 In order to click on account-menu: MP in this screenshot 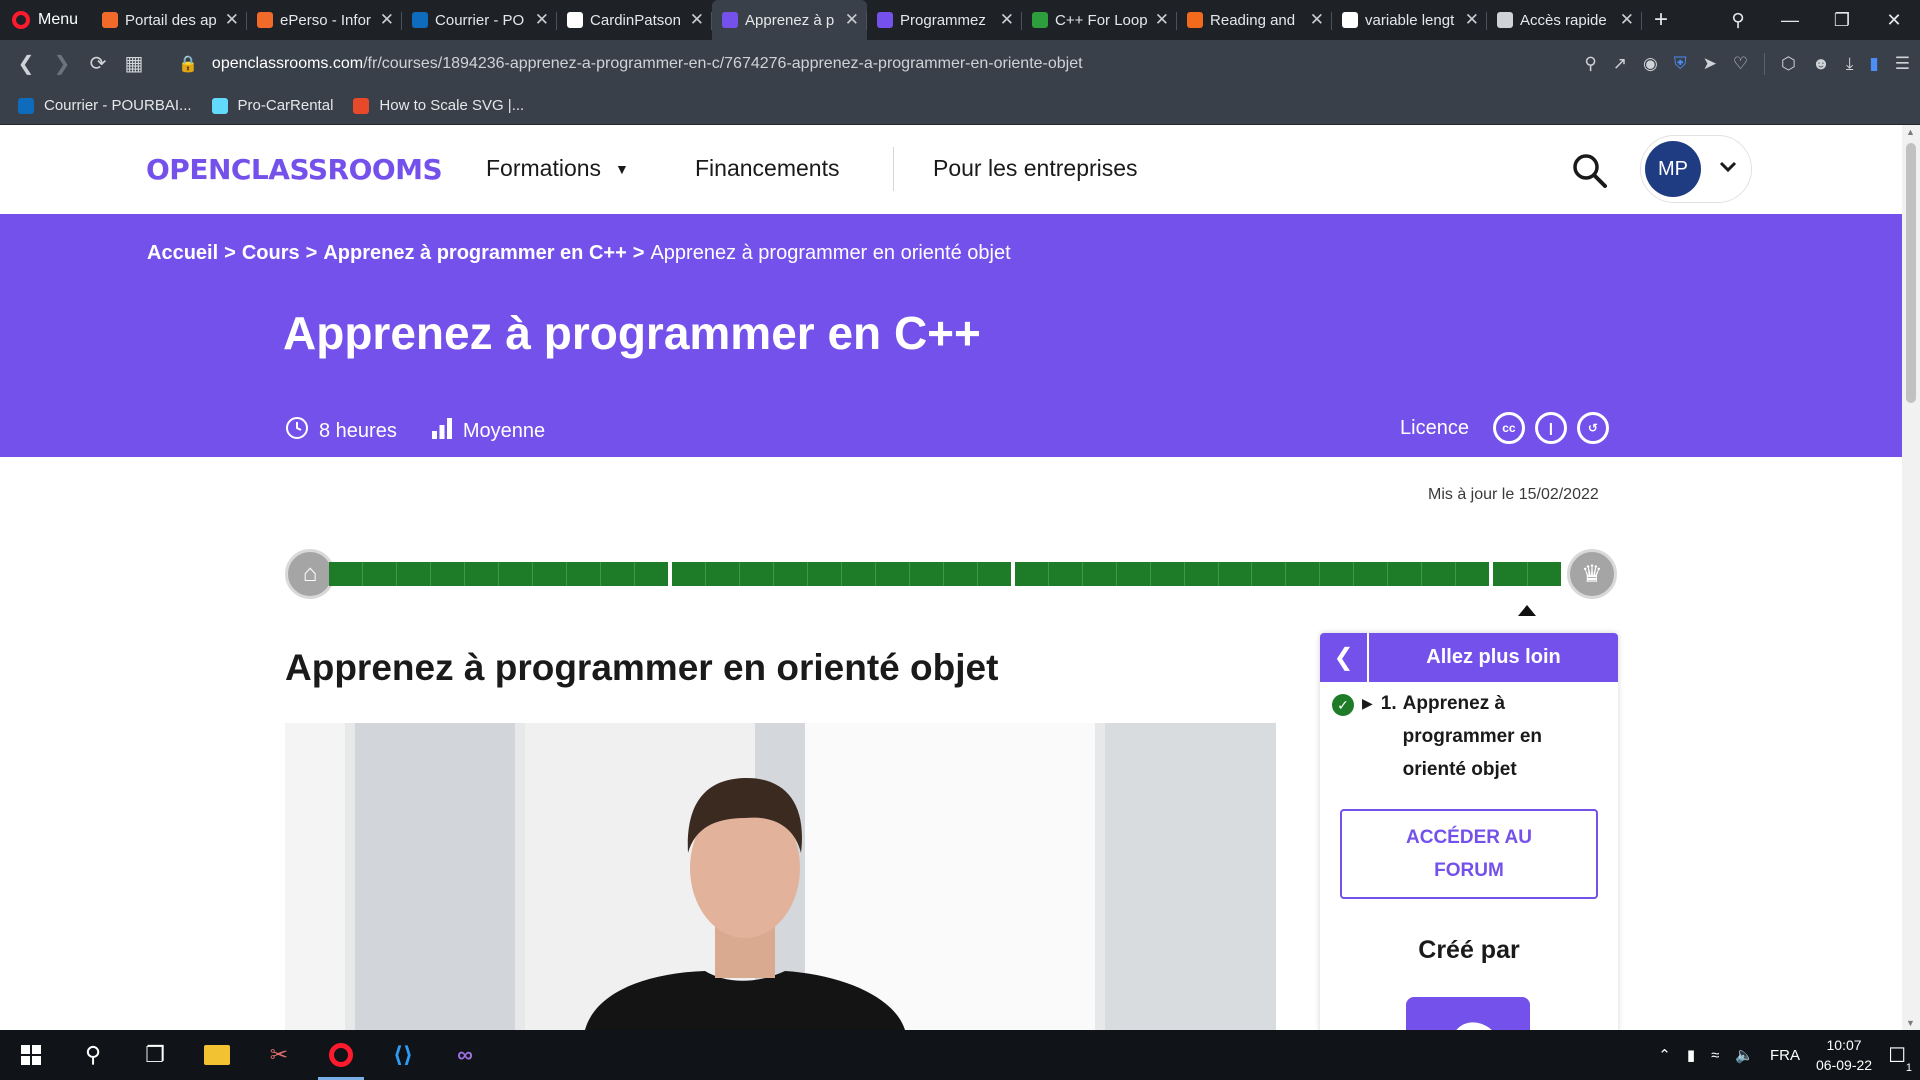, I will do `click(1696, 169)`.